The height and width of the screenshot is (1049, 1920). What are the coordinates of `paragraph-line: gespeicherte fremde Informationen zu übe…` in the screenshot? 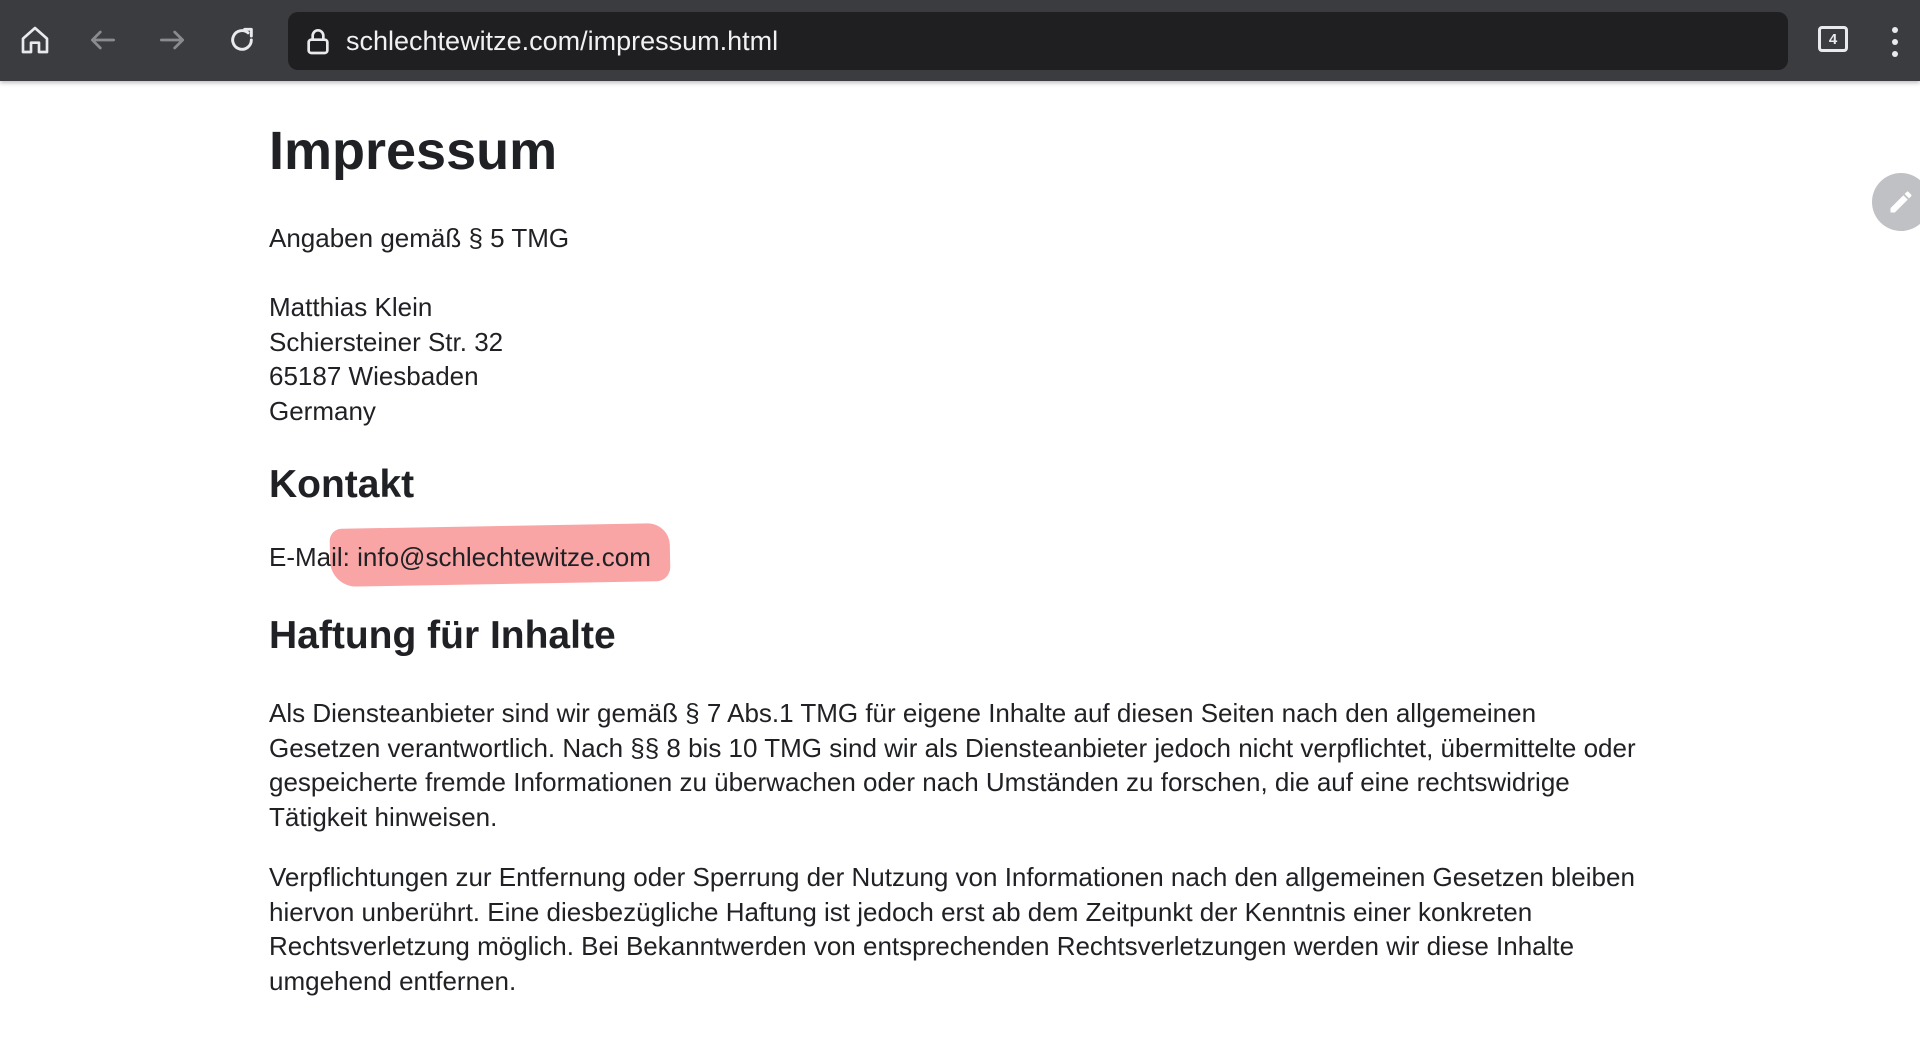 It's located at (919, 782).